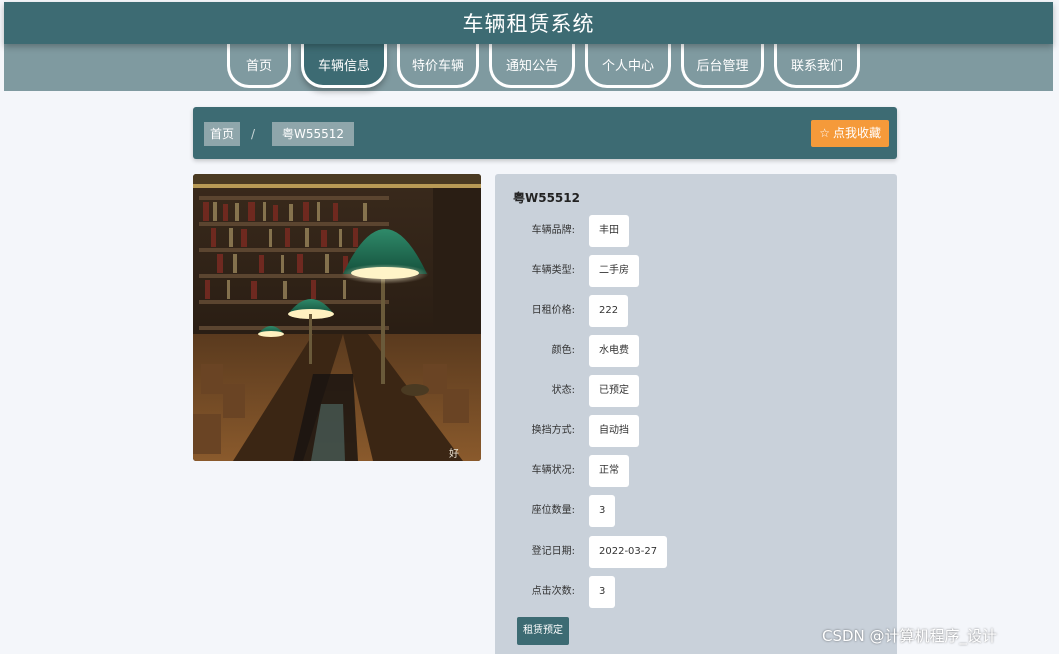 The image size is (1059, 654). Describe the element at coordinates (856, 133) in the screenshot. I see `favorite-button-label: 点我收藏` at that location.